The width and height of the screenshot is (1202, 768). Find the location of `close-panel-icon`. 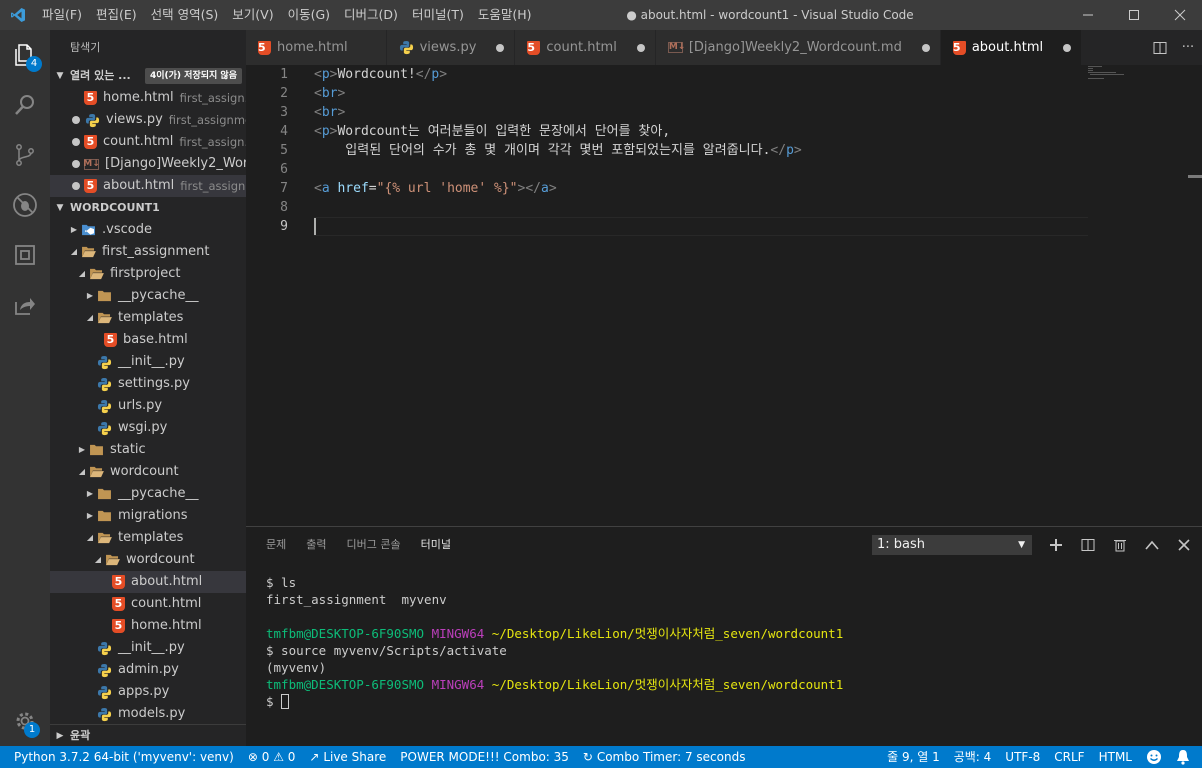

close-panel-icon is located at coordinates (1184, 545).